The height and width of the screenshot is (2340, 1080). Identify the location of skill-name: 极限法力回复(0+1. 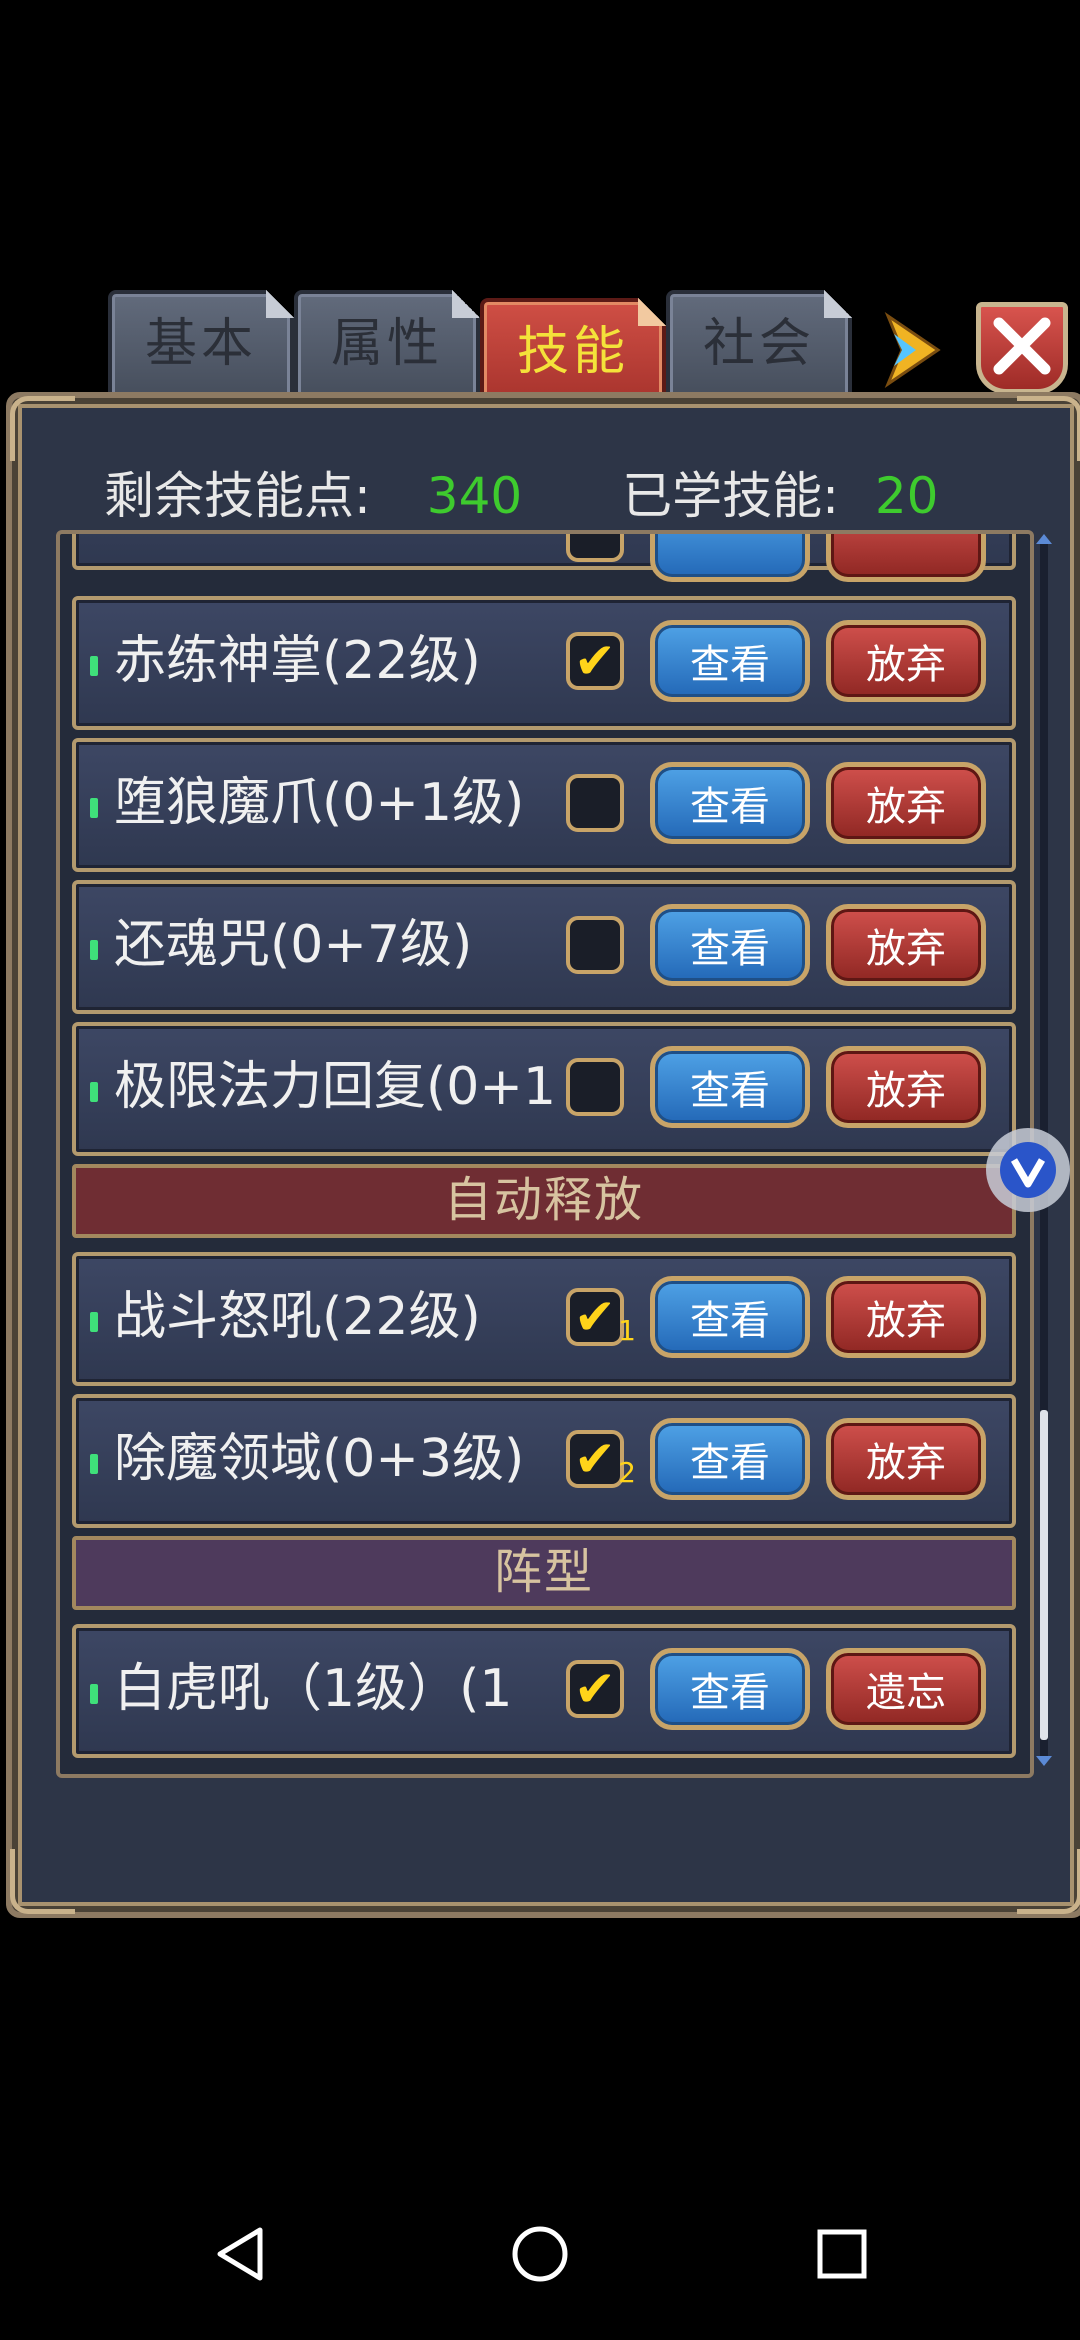
(335, 1087).